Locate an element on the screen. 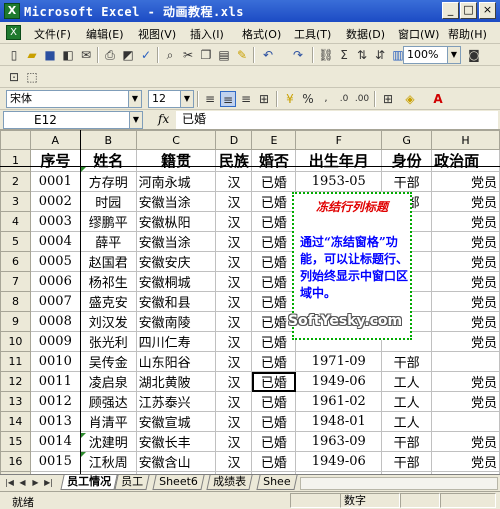  table-cell: 山东阳谷 is located at coordinates (176, 361).